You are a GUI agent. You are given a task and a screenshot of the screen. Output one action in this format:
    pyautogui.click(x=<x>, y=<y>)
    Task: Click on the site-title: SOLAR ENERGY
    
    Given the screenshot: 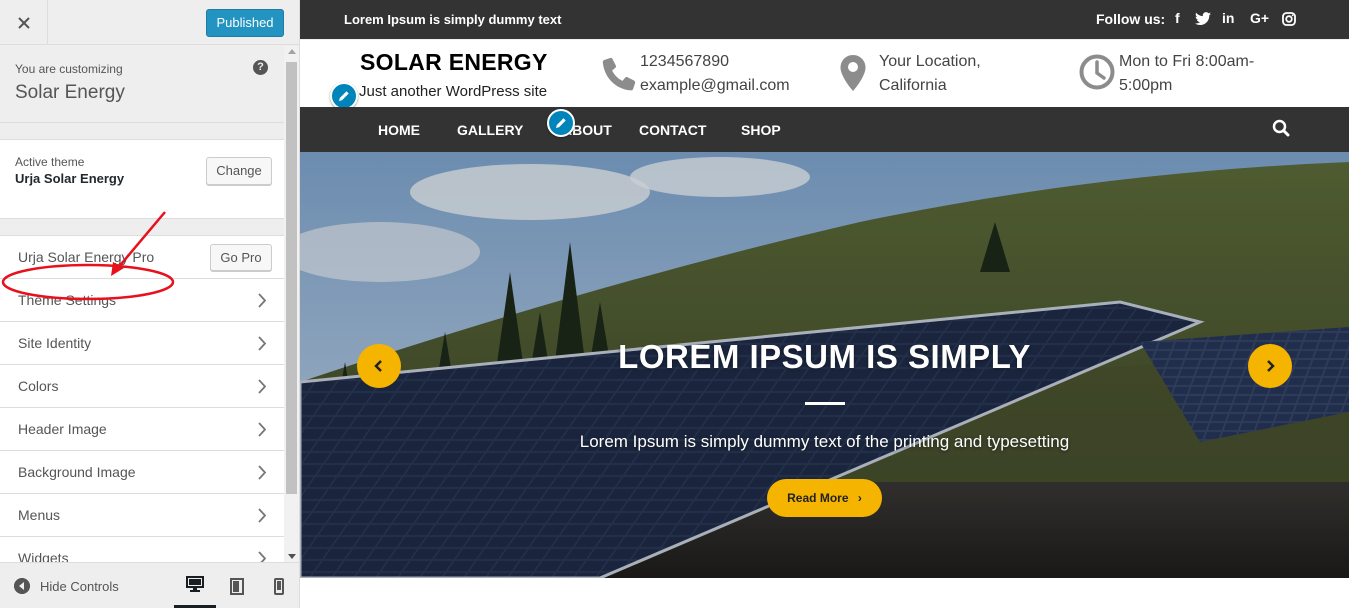 What is the action you would take?
    pyautogui.click(x=454, y=62)
    